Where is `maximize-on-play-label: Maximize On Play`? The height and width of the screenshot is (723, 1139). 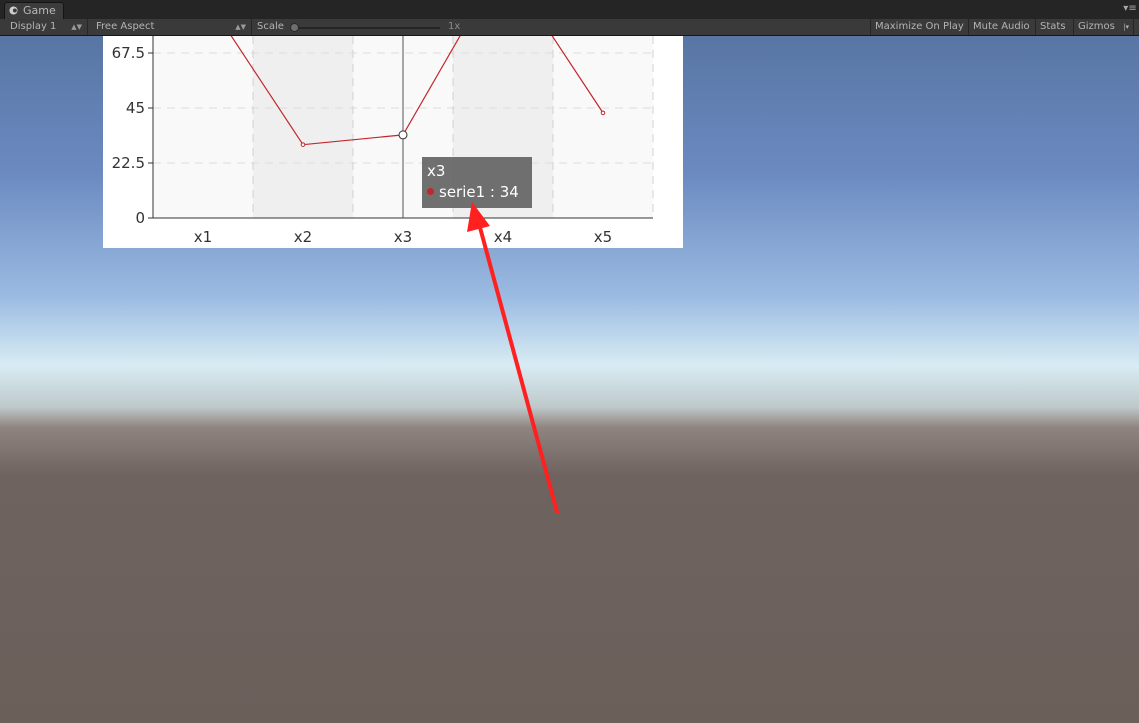 maximize-on-play-label: Maximize On Play is located at coordinates (919, 26).